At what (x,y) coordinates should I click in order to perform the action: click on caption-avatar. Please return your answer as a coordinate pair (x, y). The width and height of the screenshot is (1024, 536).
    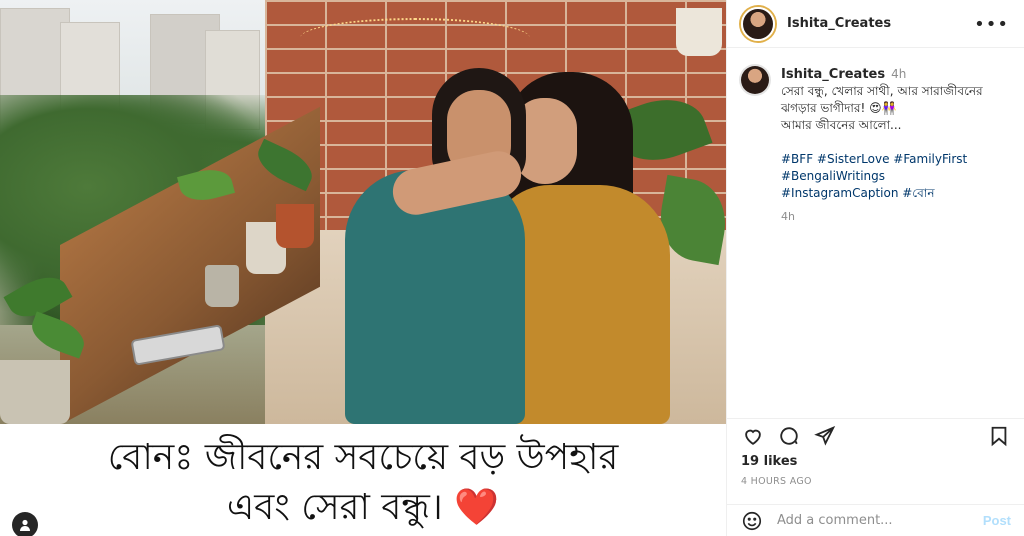
    Looking at the image, I should click on (755, 80).